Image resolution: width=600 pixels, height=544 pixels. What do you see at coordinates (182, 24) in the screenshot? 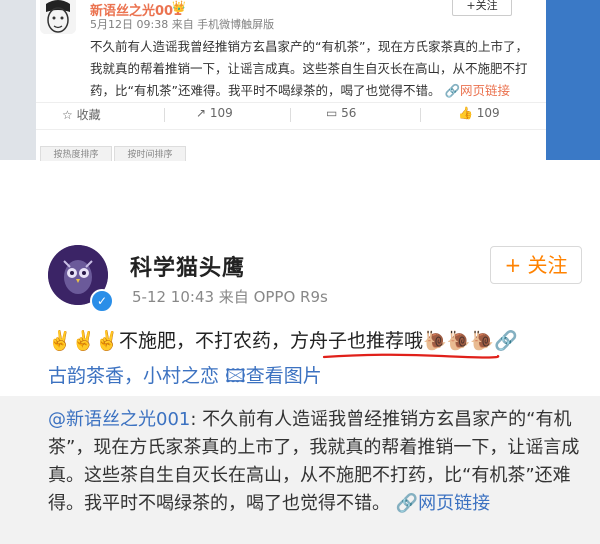
I see `post-meta: 5月12日 09:38 来自 手机微博触屏版` at bounding box center [182, 24].